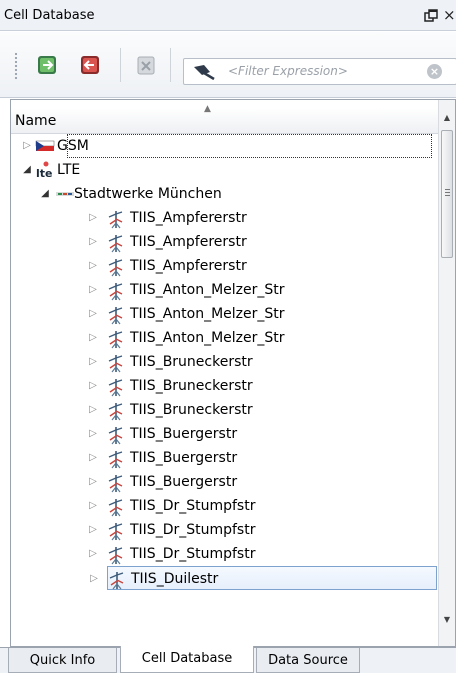 The width and height of the screenshot is (456, 673). I want to click on panel-tabs: Quick Info Cell Database Data Source, so click(228, 659).